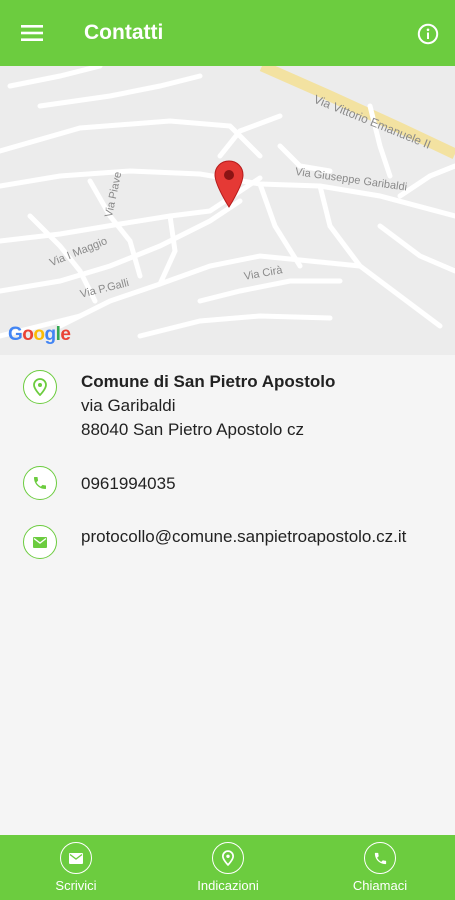 Image resolution: width=455 pixels, height=900 pixels. I want to click on call-icon-circle, so click(380, 858).